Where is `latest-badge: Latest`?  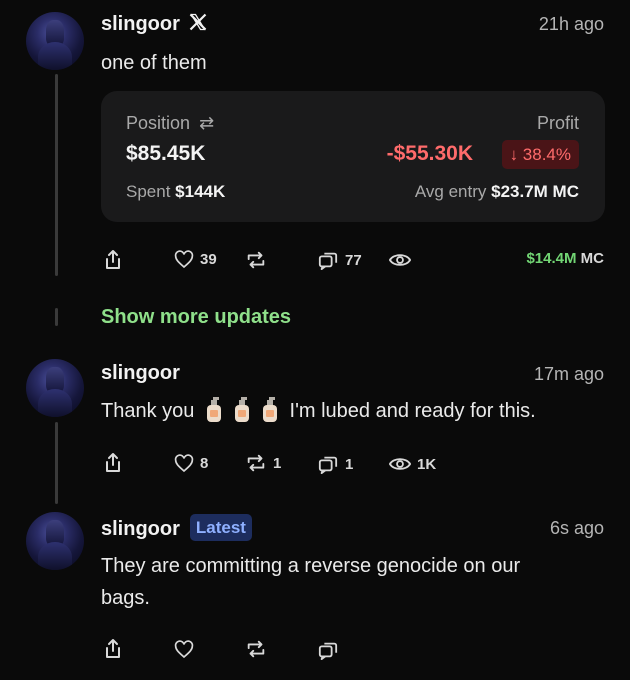 latest-badge: Latest is located at coordinates (220, 527).